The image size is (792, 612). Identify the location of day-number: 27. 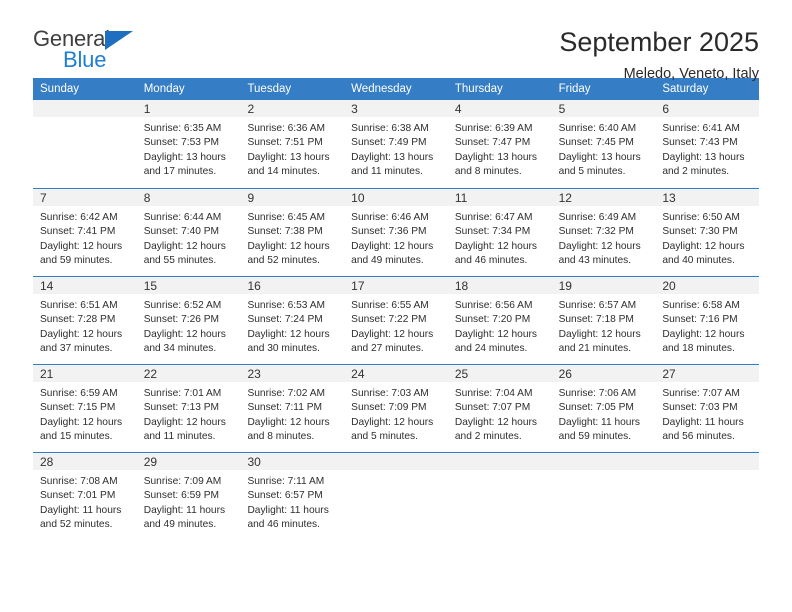
(707, 373).